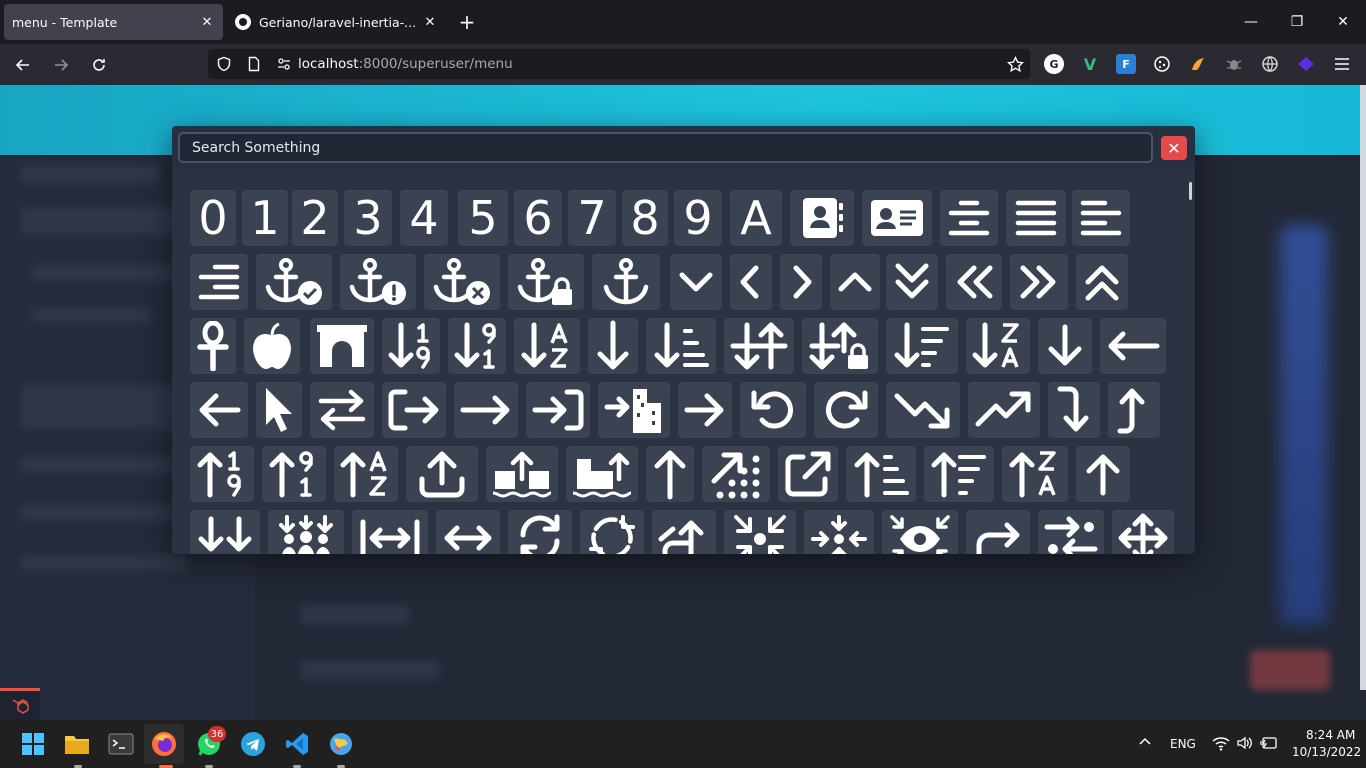 This screenshot has width=1366, height=768. Describe the element at coordinates (1039, 282) in the screenshot. I see `angles-right-icon` at that location.